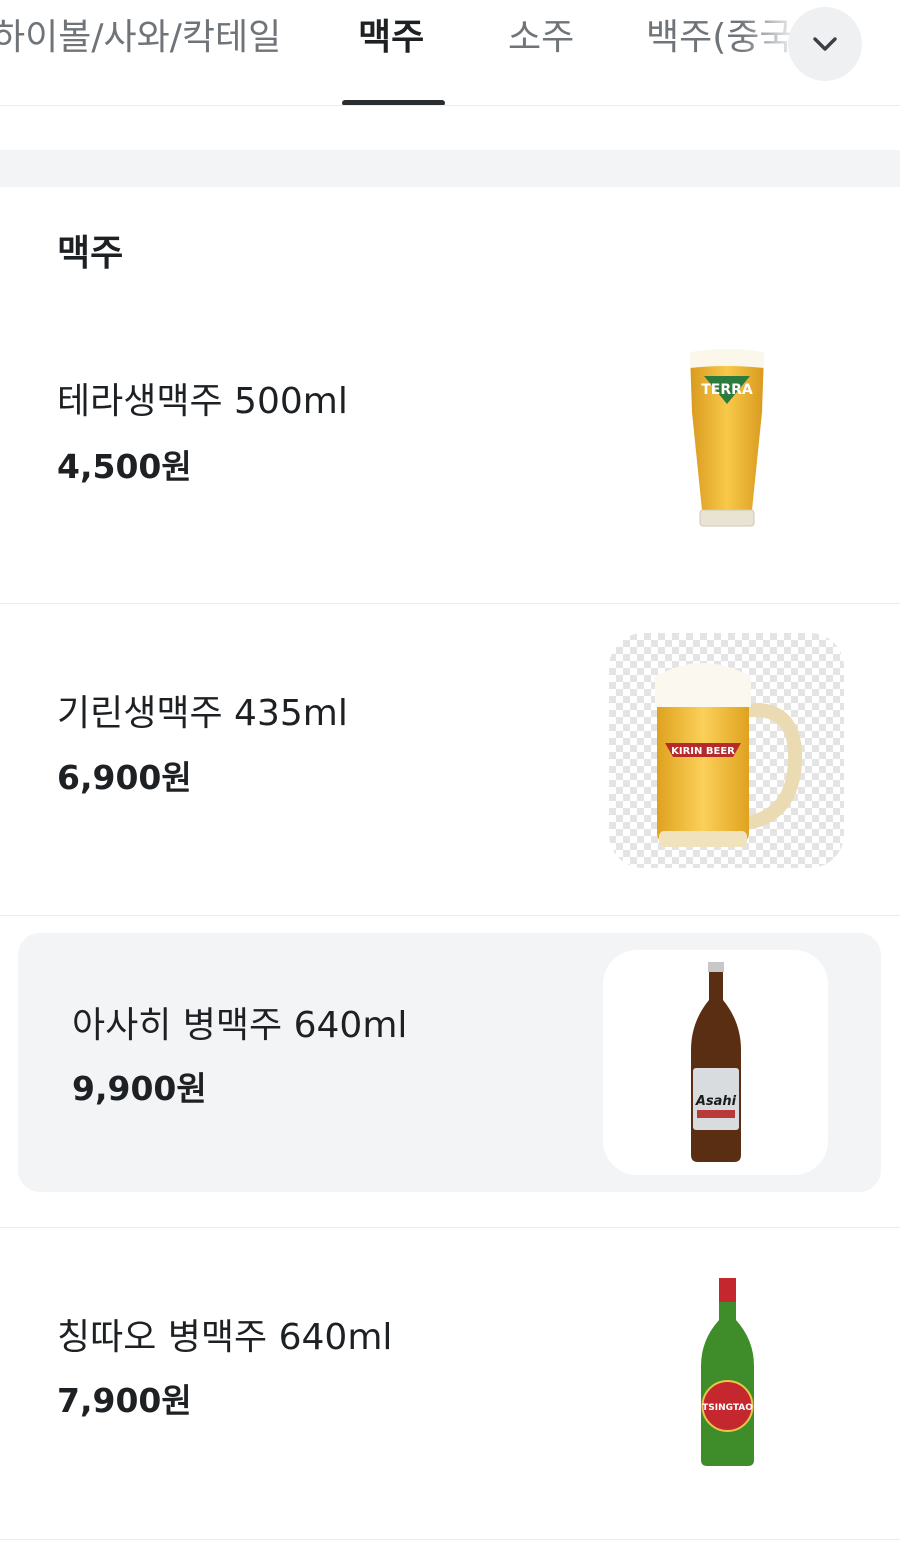 This screenshot has height=1548, width=900. What do you see at coordinates (703, 751) in the screenshot?
I see `kirin-brand-text: KIRIN BEER` at bounding box center [703, 751].